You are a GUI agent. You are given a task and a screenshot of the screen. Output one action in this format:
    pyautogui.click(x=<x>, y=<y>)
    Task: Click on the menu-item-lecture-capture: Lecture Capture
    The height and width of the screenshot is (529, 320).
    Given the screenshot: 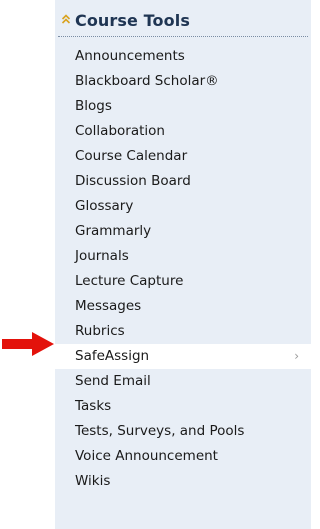 What is the action you would take?
    pyautogui.click(x=183, y=281)
    